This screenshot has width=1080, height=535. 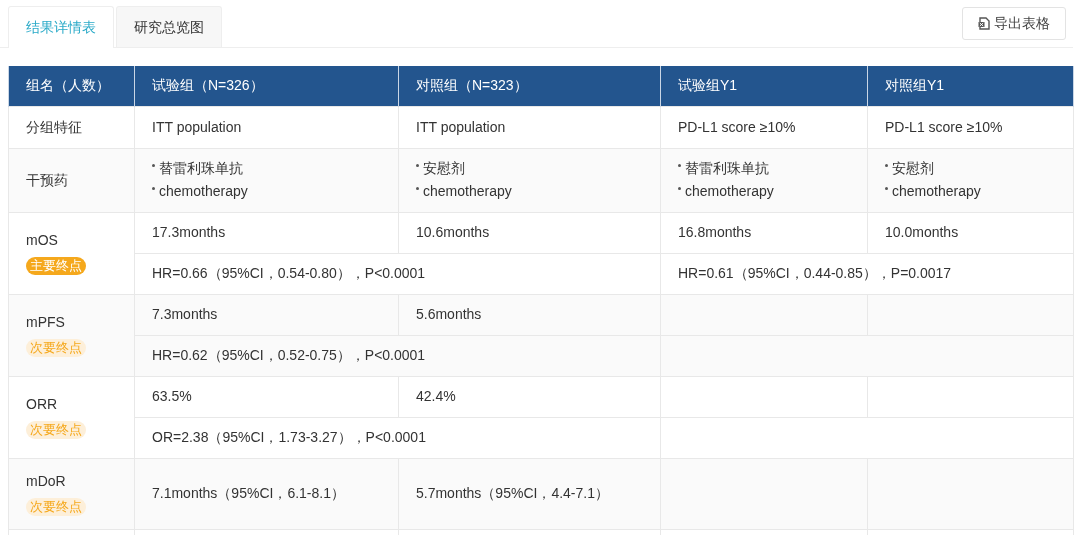 What do you see at coordinates (172, 396) in the screenshot?
I see `table-cell: 63.5%` at bounding box center [172, 396].